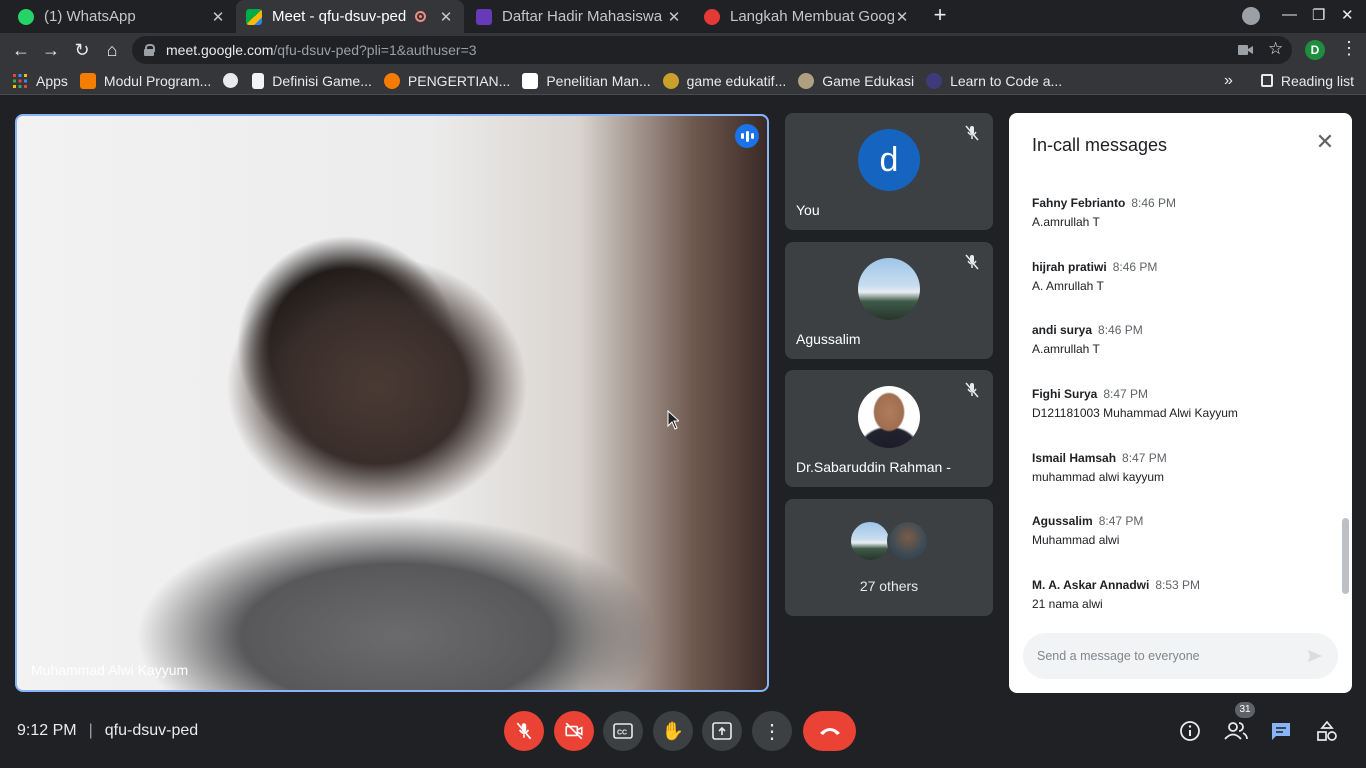 The width and height of the screenshot is (1366, 768). I want to click on camera-toggle-button, so click(574, 731).